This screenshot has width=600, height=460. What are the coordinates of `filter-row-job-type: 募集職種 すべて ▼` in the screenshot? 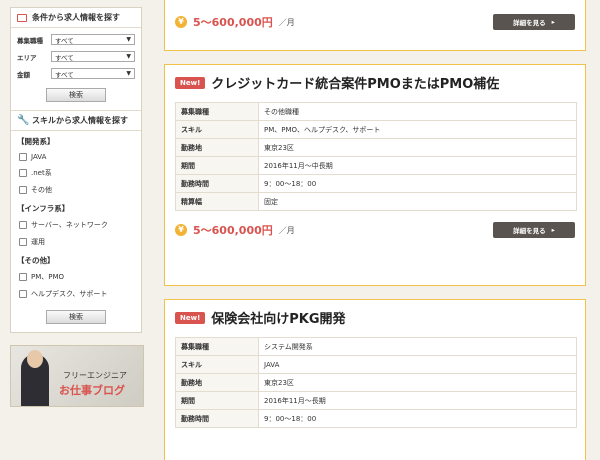 It's located at (76, 39).